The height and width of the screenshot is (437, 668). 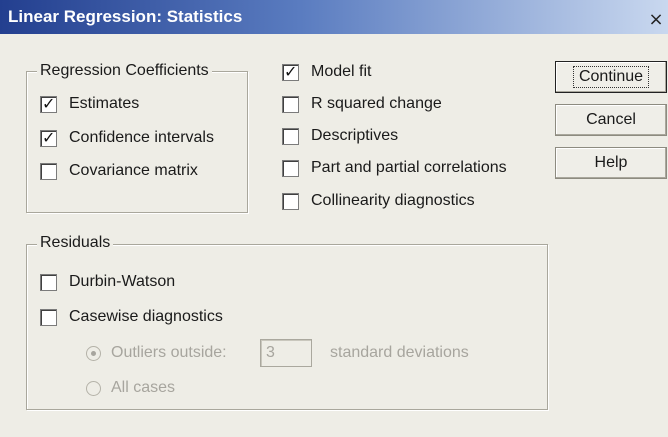 I want to click on model-fit-label: Model fit, so click(x=341, y=71).